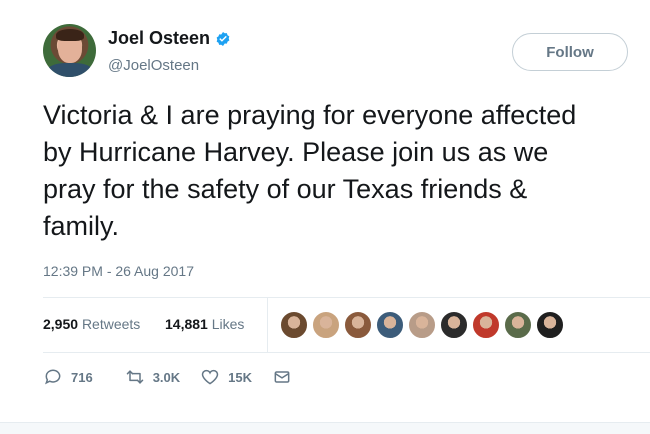 Image resolution: width=650 pixels, height=434 pixels. I want to click on action-bar: 716 3.0K 15K, so click(181, 377).